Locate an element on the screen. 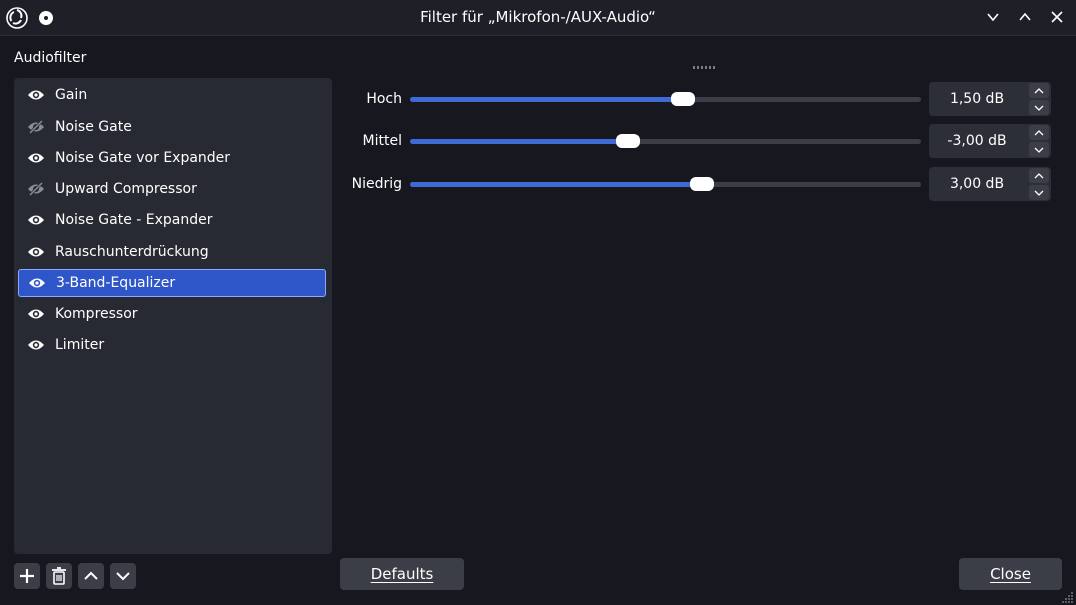  title-bar: Filter für „Mikrofon-/AUX-Audio“ is located at coordinates (538, 18).